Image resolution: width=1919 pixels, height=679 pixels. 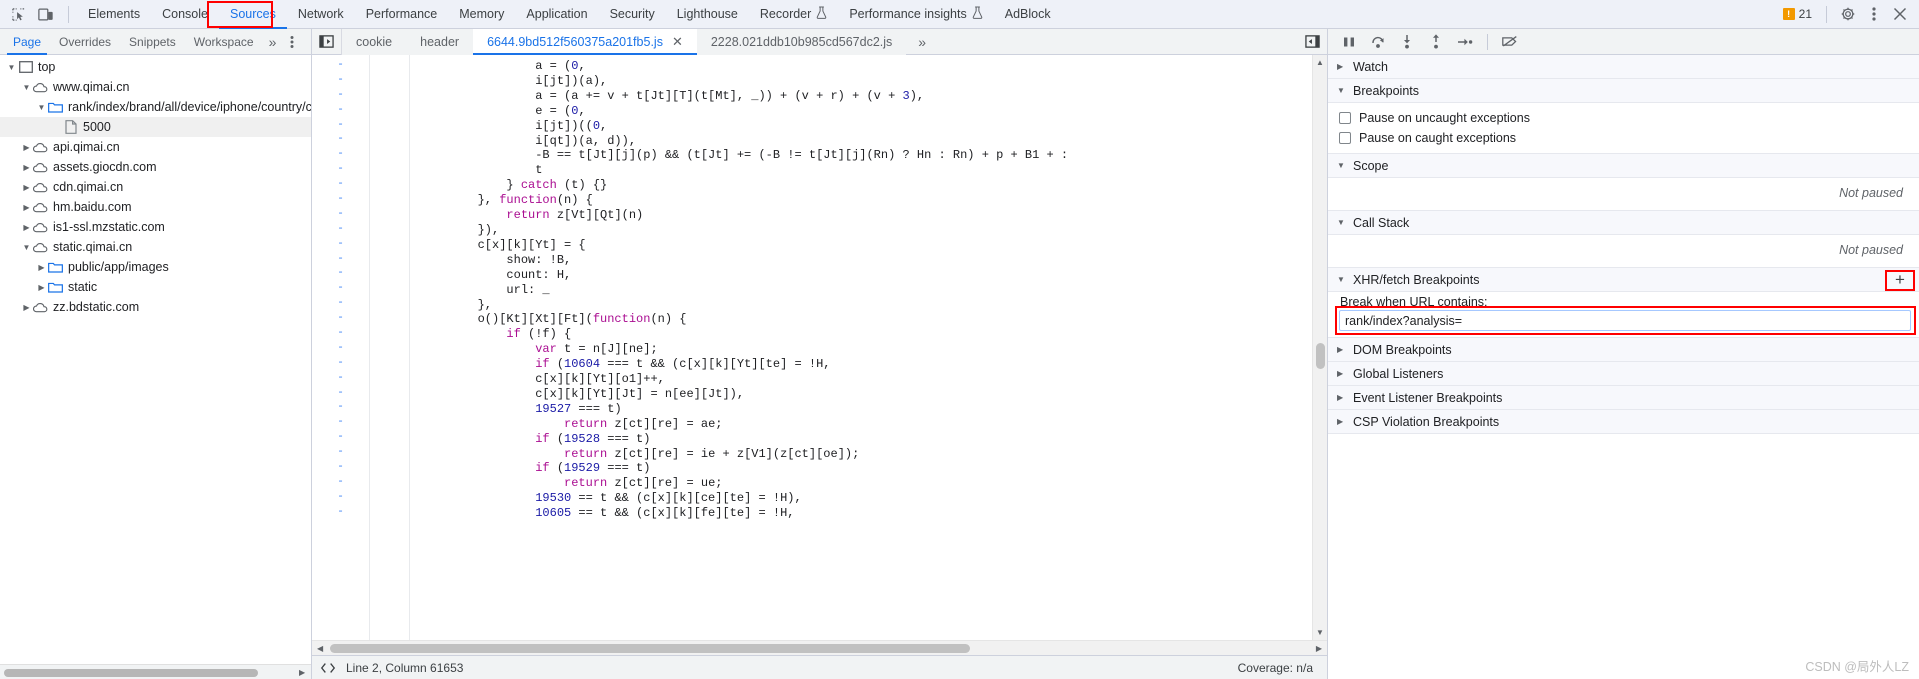 What do you see at coordinates (585, 41) in the screenshot?
I see `file-tab-6644: 6644.9bd512f560375a201fb5.js ✕` at bounding box center [585, 41].